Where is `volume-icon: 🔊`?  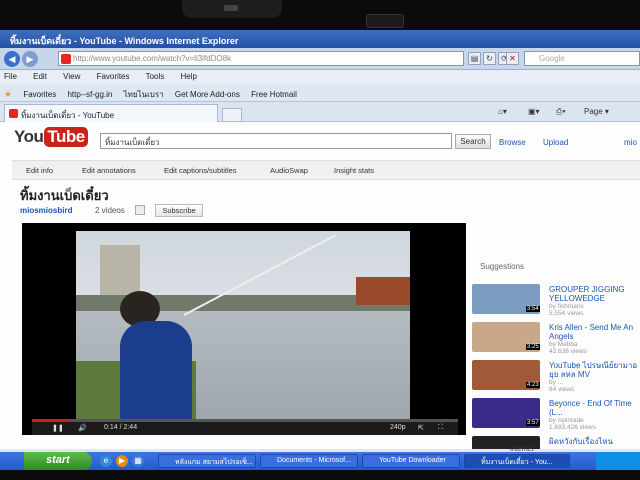 volume-icon: 🔊 is located at coordinates (82, 428).